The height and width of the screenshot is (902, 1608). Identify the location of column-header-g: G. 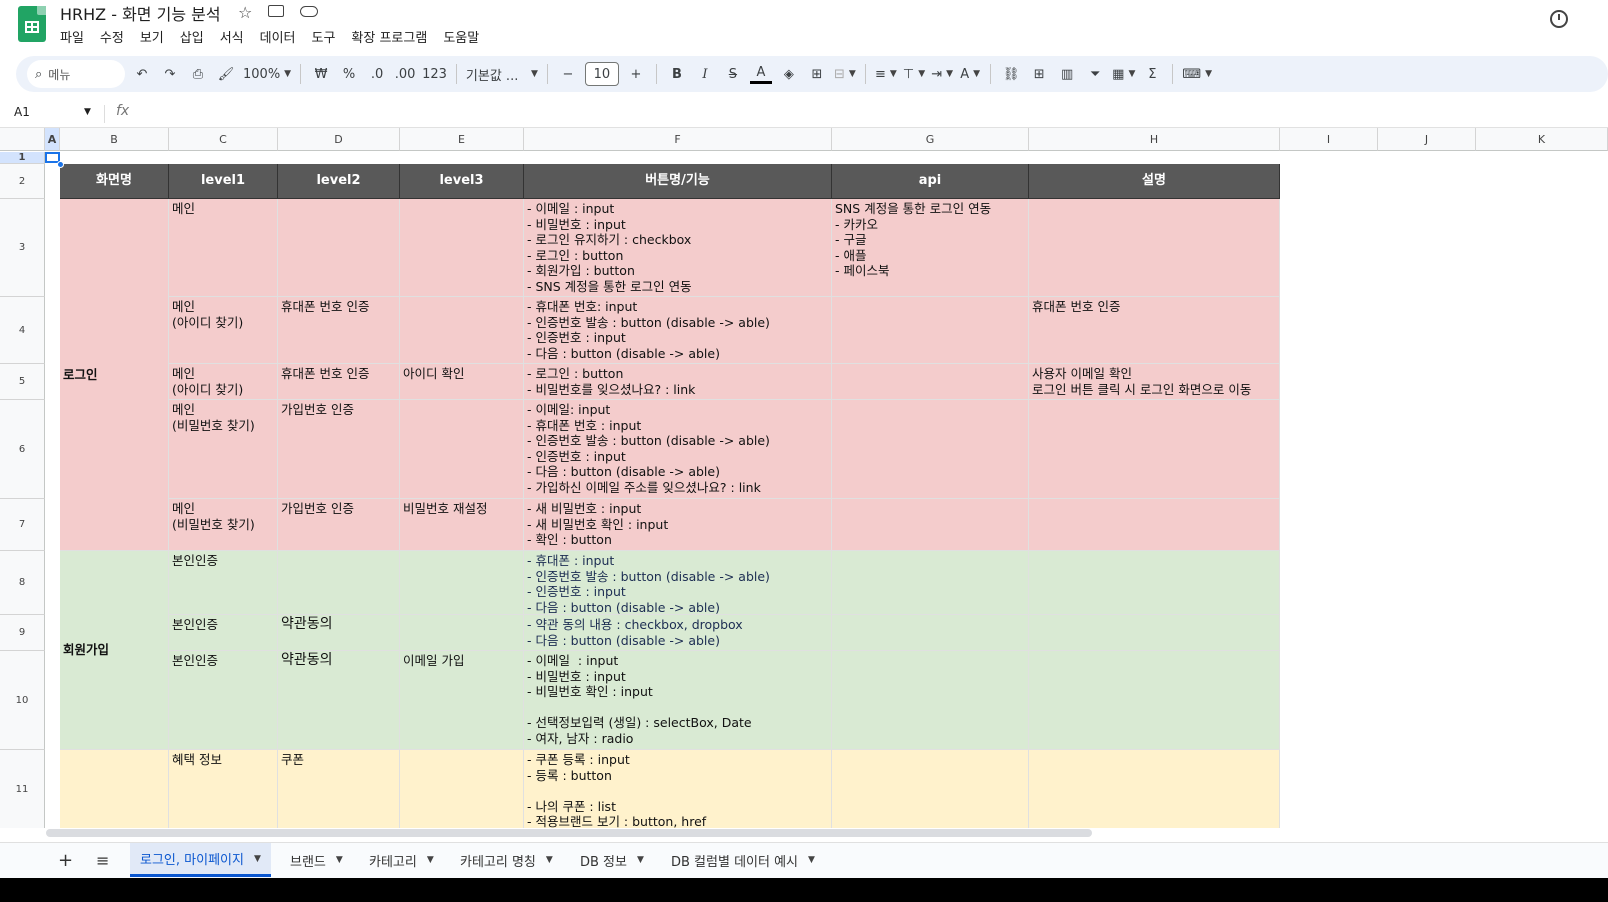
(930, 139).